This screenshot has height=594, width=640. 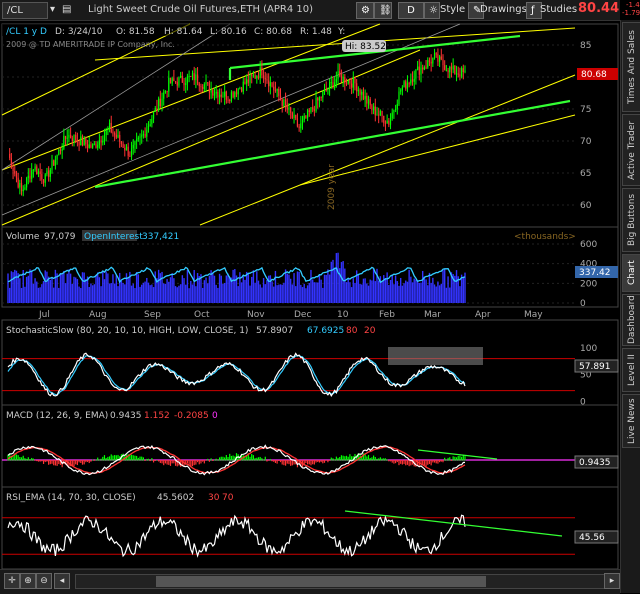 What do you see at coordinates (585, 174) in the screenshot?
I see `price-tick-label: 65` at bounding box center [585, 174].